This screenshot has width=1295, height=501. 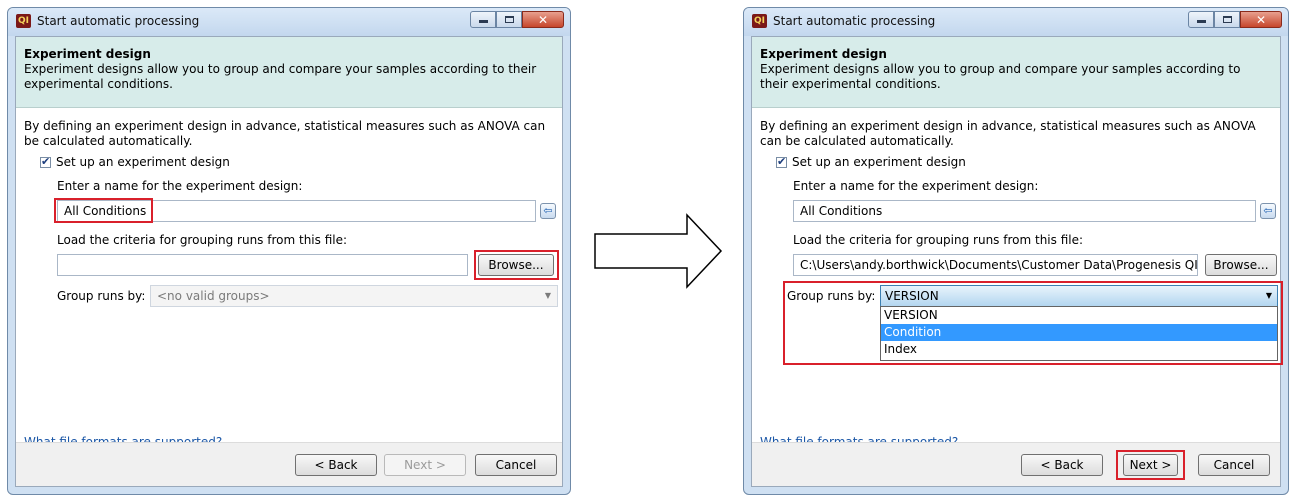 What do you see at coordinates (262, 265) in the screenshot?
I see `criteria-file-input` at bounding box center [262, 265].